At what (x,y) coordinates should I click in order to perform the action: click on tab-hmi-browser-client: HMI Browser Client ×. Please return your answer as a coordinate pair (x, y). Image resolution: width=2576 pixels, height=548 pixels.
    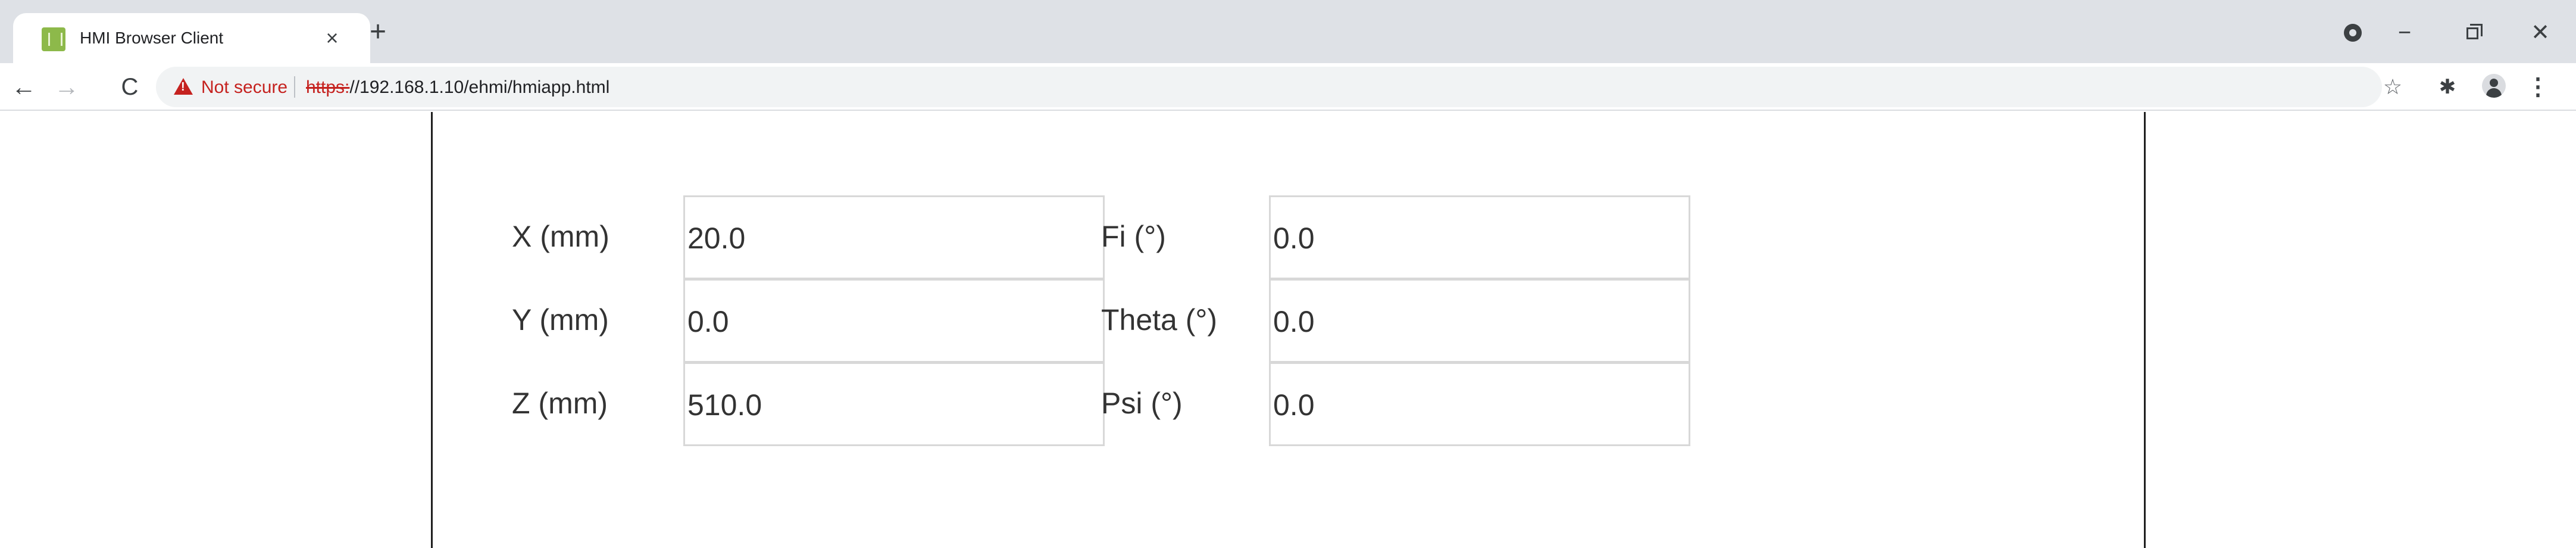
    Looking at the image, I should click on (191, 38).